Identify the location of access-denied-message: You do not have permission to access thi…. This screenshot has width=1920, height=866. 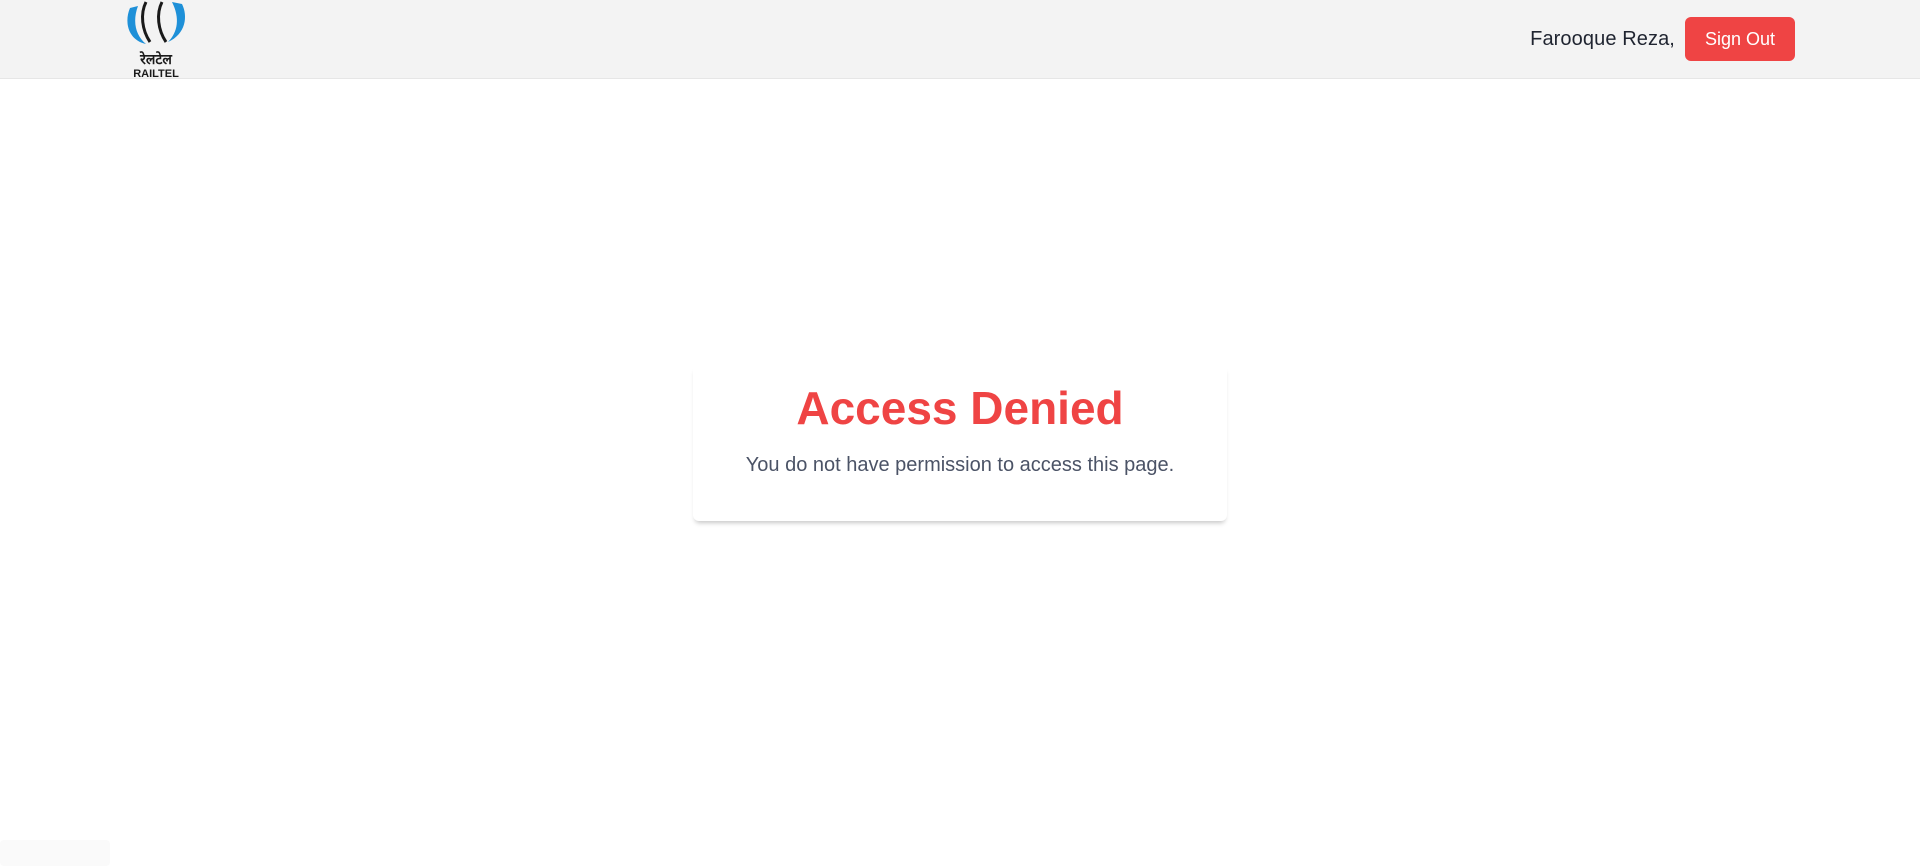
(960, 464).